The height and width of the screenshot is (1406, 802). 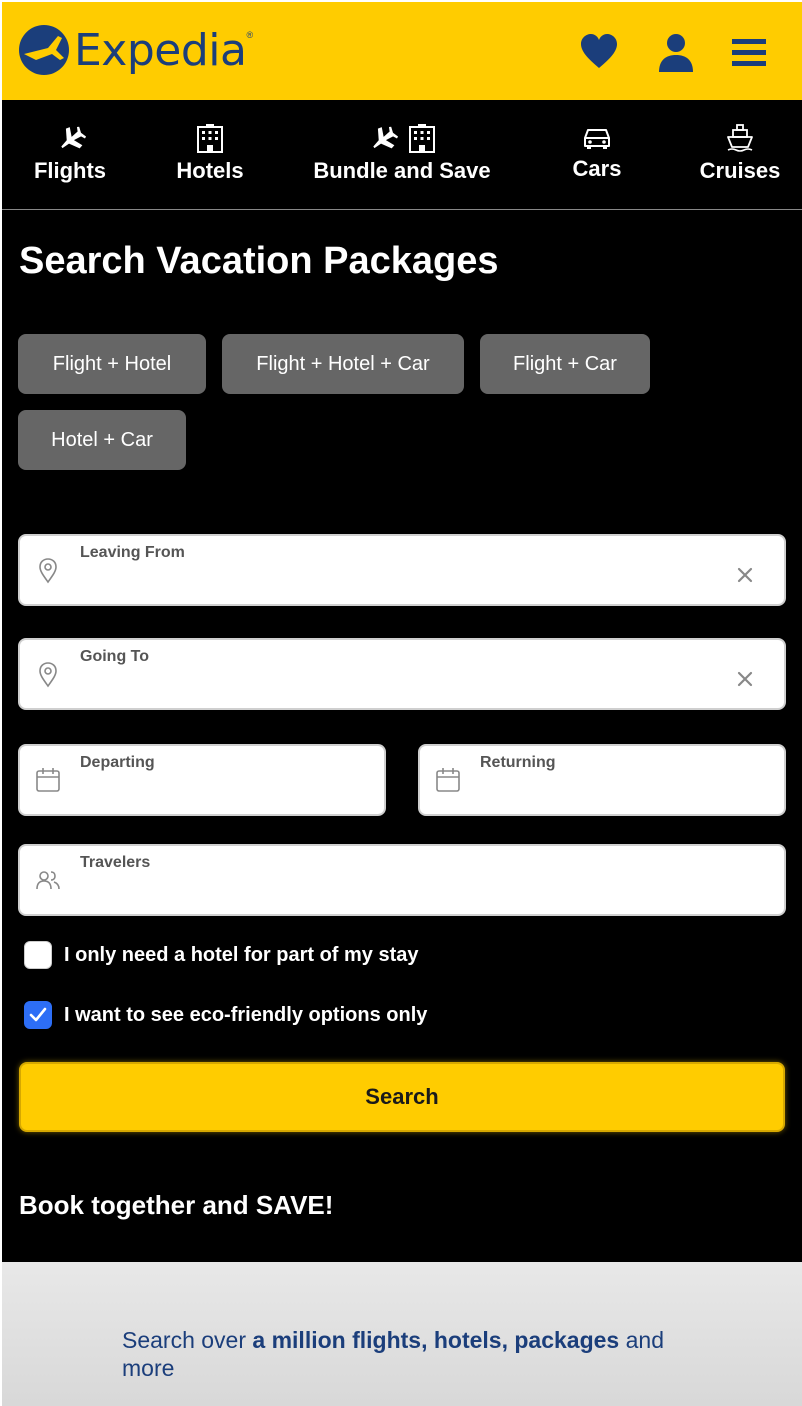 I want to click on book-together-heading: Book together and SAVE!, so click(x=176, y=1205).